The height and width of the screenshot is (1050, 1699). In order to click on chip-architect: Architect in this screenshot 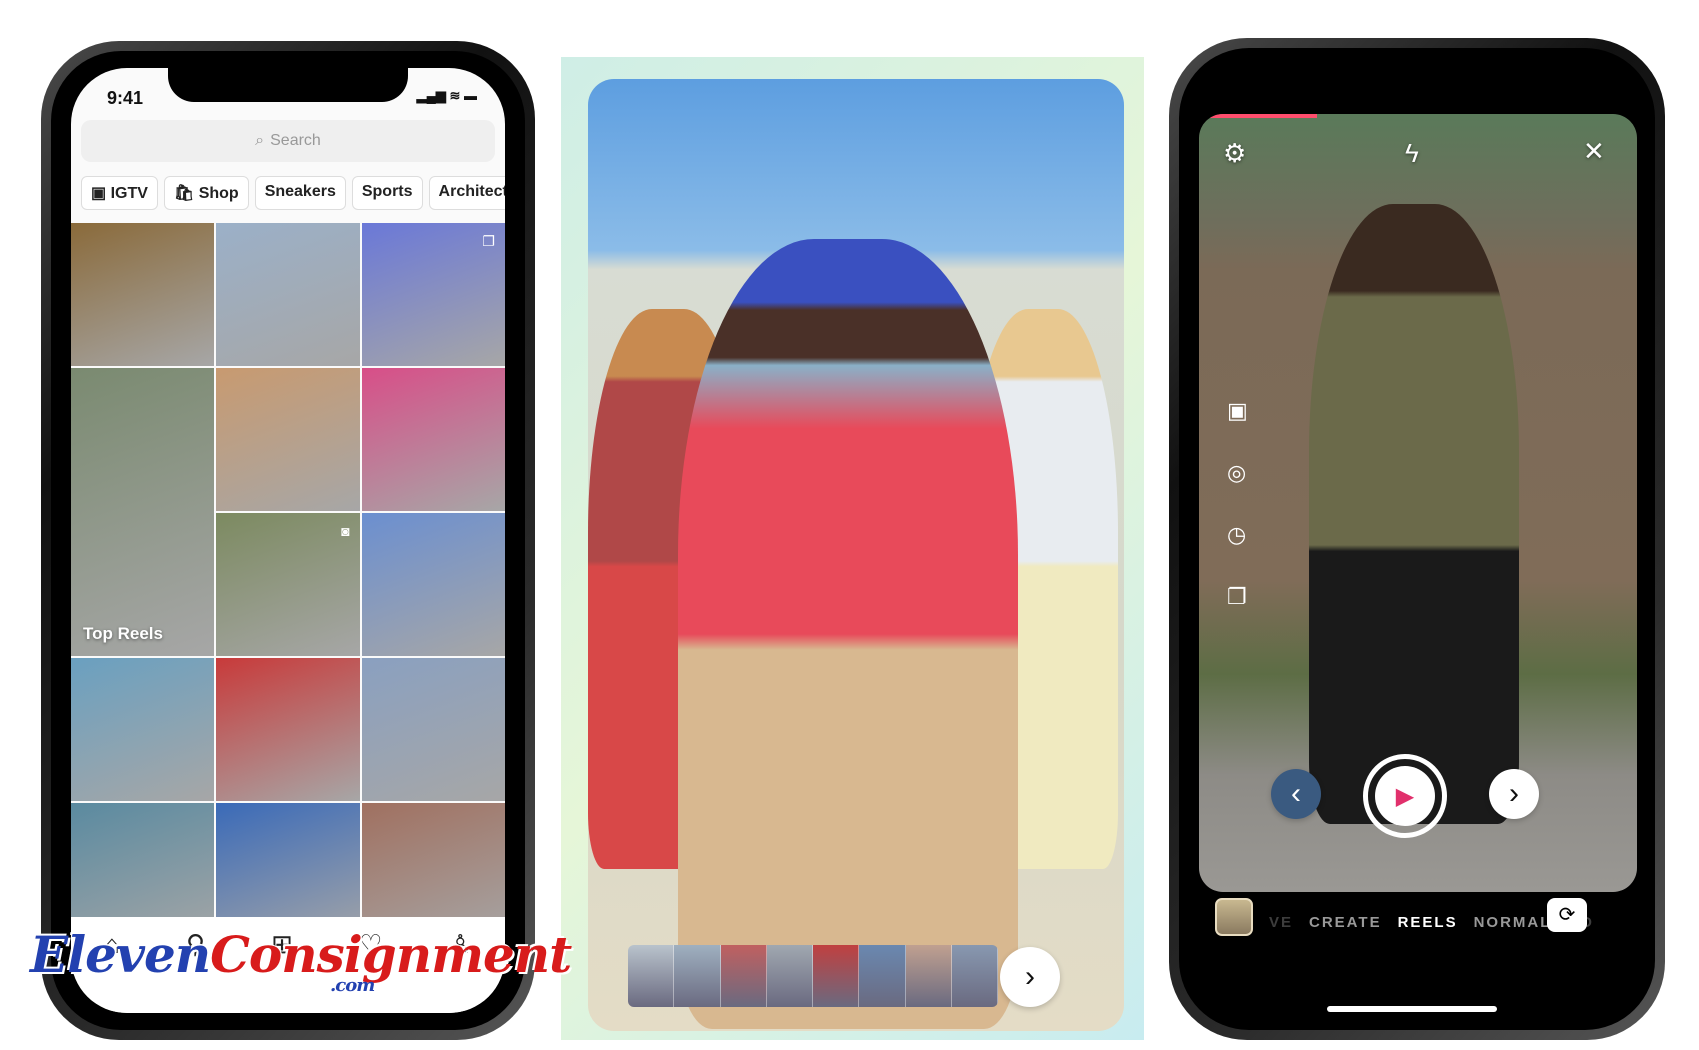, I will do `click(466, 193)`.